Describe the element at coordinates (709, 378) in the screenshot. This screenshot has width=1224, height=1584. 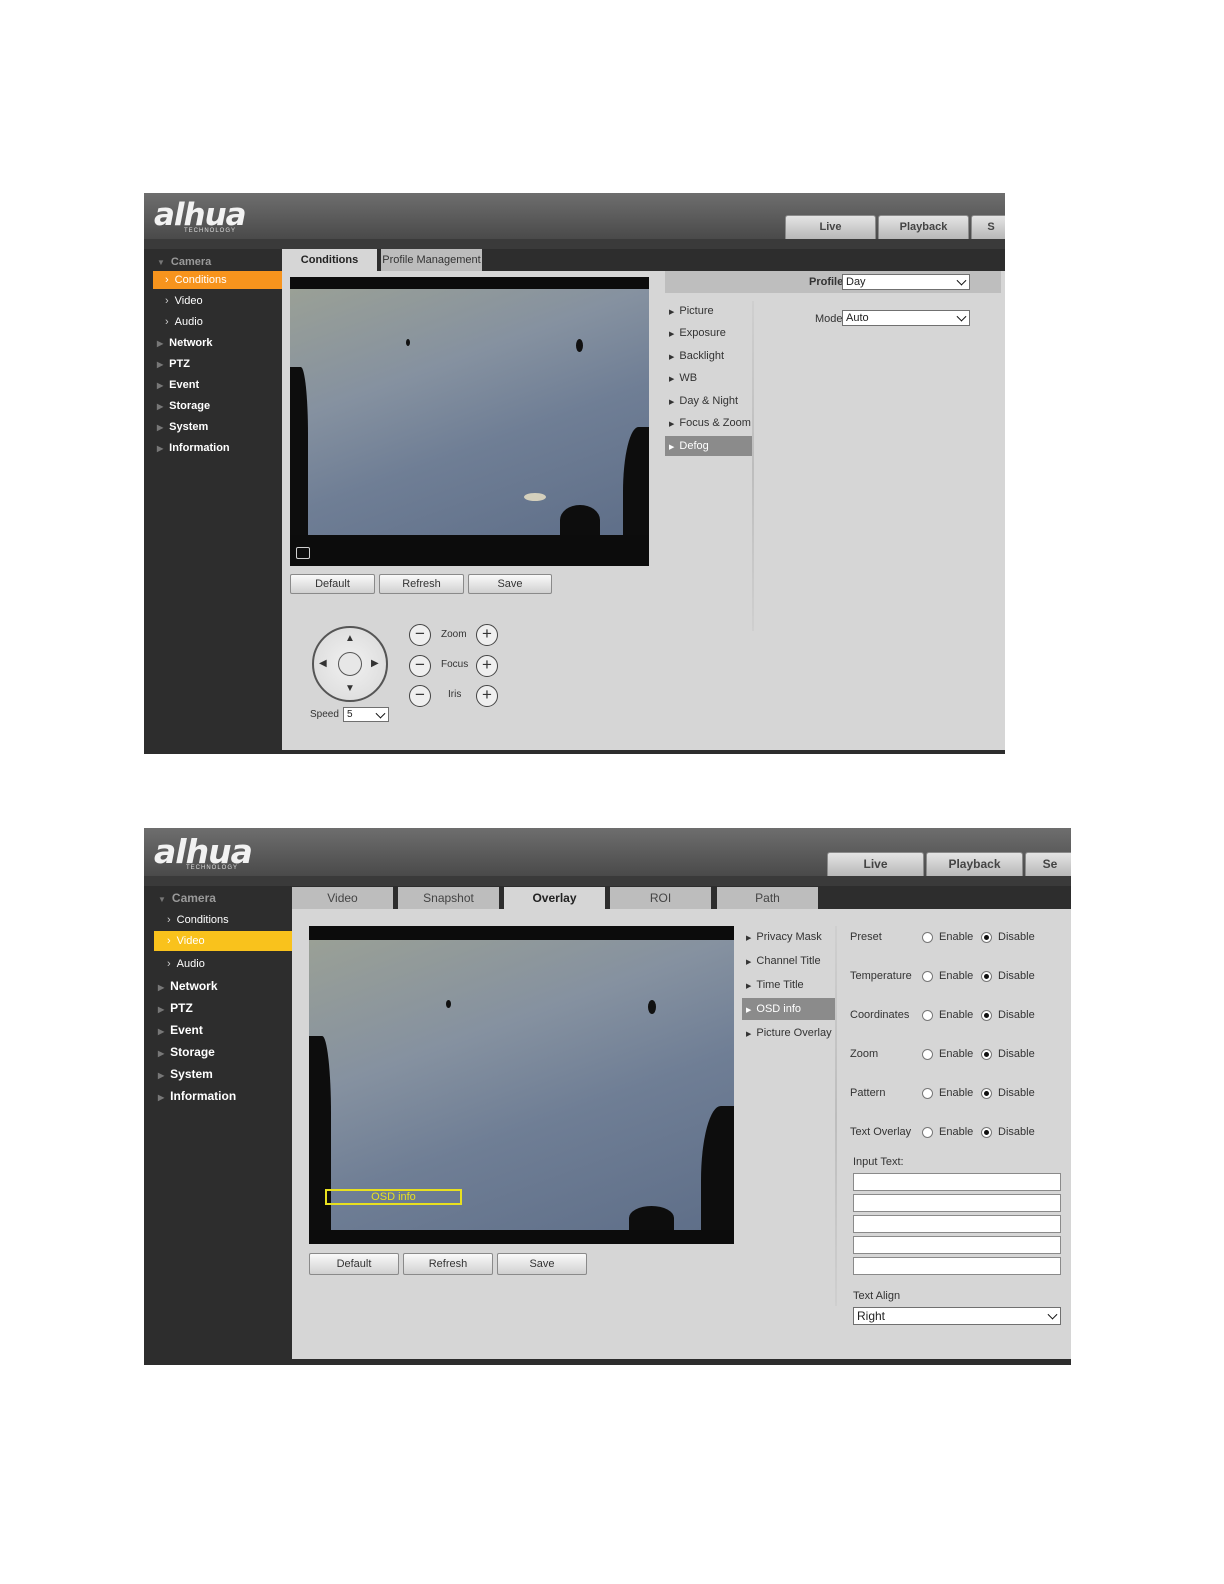
I see `menu-item-wb: ▶ WB` at that location.